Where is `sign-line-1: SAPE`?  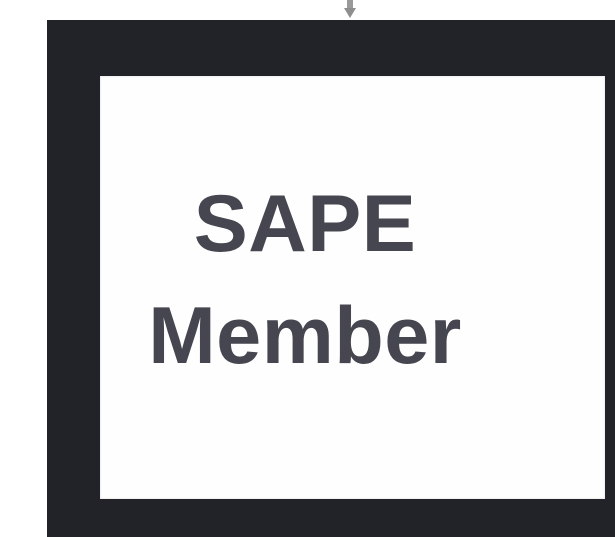
sign-line-1: SAPE is located at coordinates (305, 224).